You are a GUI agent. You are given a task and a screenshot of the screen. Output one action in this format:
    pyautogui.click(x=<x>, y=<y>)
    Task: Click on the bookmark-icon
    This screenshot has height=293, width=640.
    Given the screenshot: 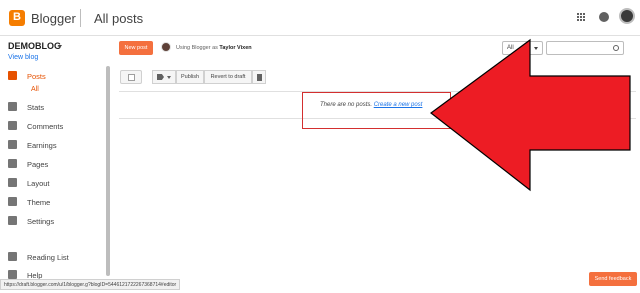 What is the action you would take?
    pyautogui.click(x=12, y=256)
    